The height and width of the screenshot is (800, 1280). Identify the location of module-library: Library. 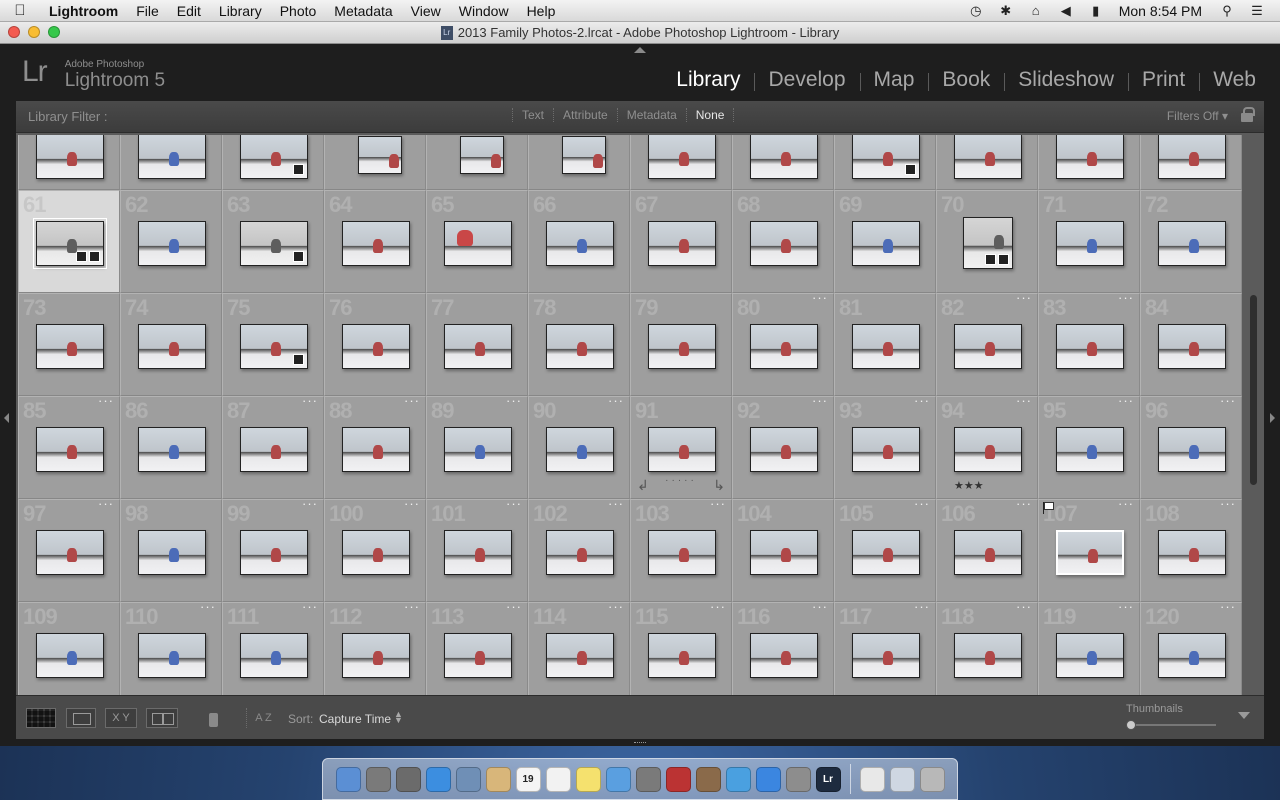
(708, 80).